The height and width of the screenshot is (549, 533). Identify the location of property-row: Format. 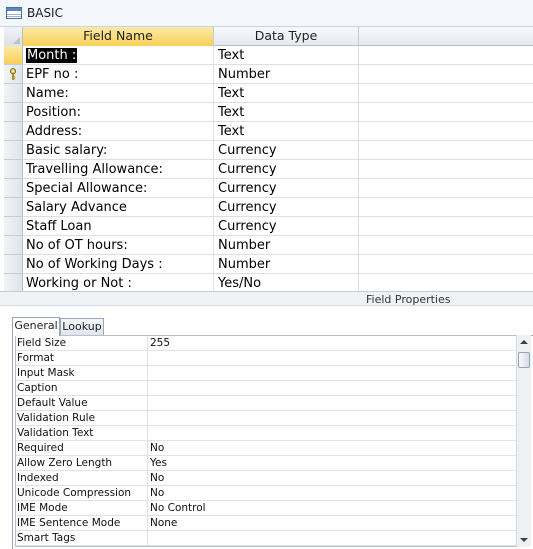
(266, 358).